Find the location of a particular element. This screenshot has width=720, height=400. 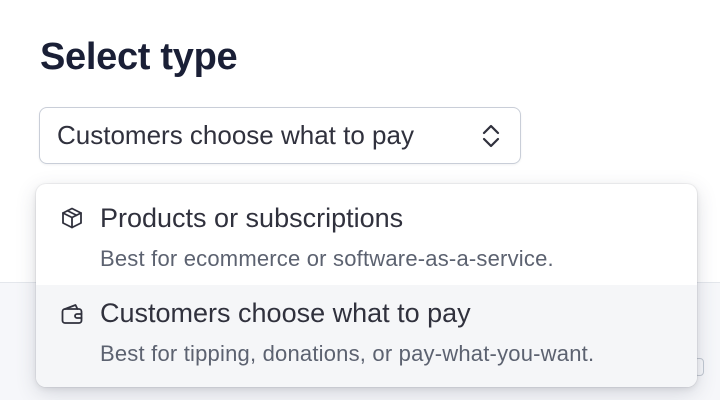

type-select-value: Customers choose what to pay is located at coordinates (235, 135).